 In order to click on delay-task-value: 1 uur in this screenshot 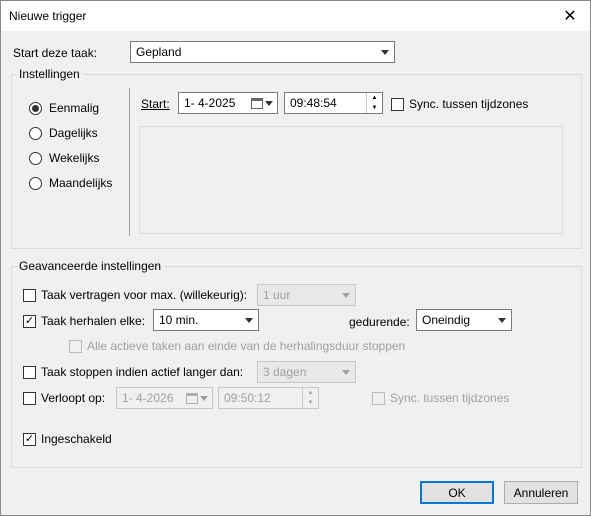, I will do `click(277, 295)`.